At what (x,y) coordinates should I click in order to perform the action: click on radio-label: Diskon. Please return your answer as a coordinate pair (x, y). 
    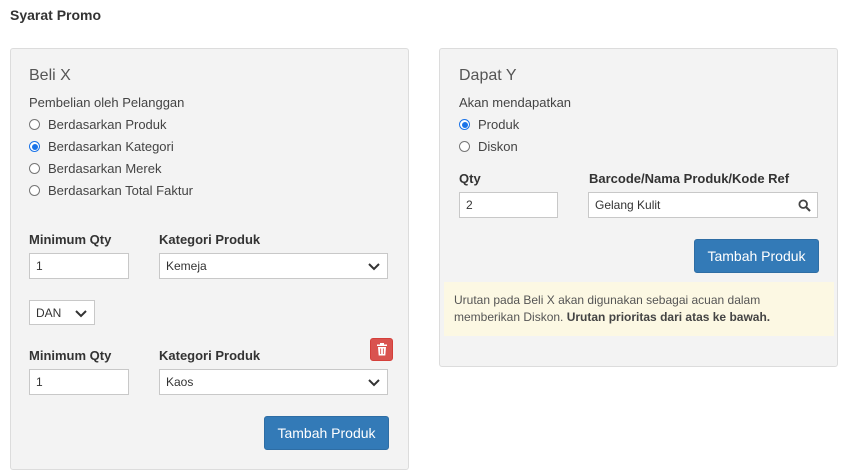
    Looking at the image, I should click on (498, 146).